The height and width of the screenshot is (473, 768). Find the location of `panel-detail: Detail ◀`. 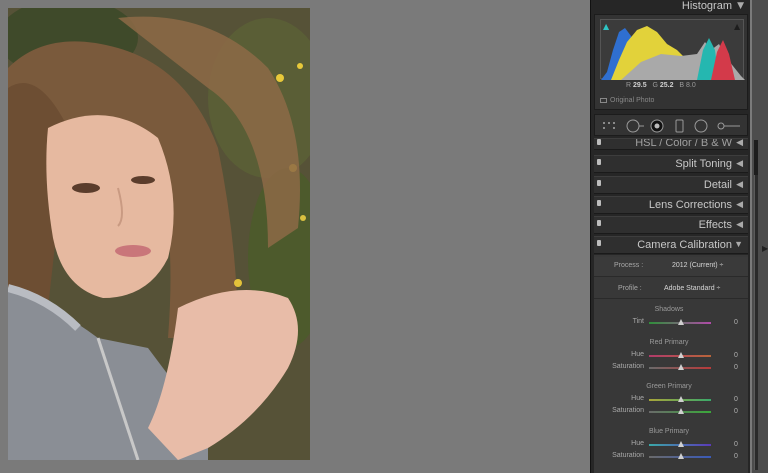

panel-detail: Detail ◀ is located at coordinates (671, 185).